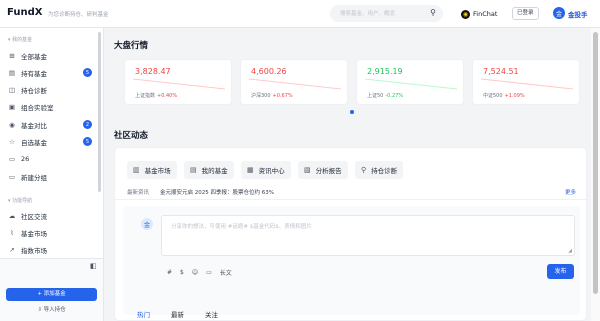  What do you see at coordinates (20, 39) in the screenshot?
I see `sidebar-section-my-funds: ▾ 我的基金` at bounding box center [20, 39].